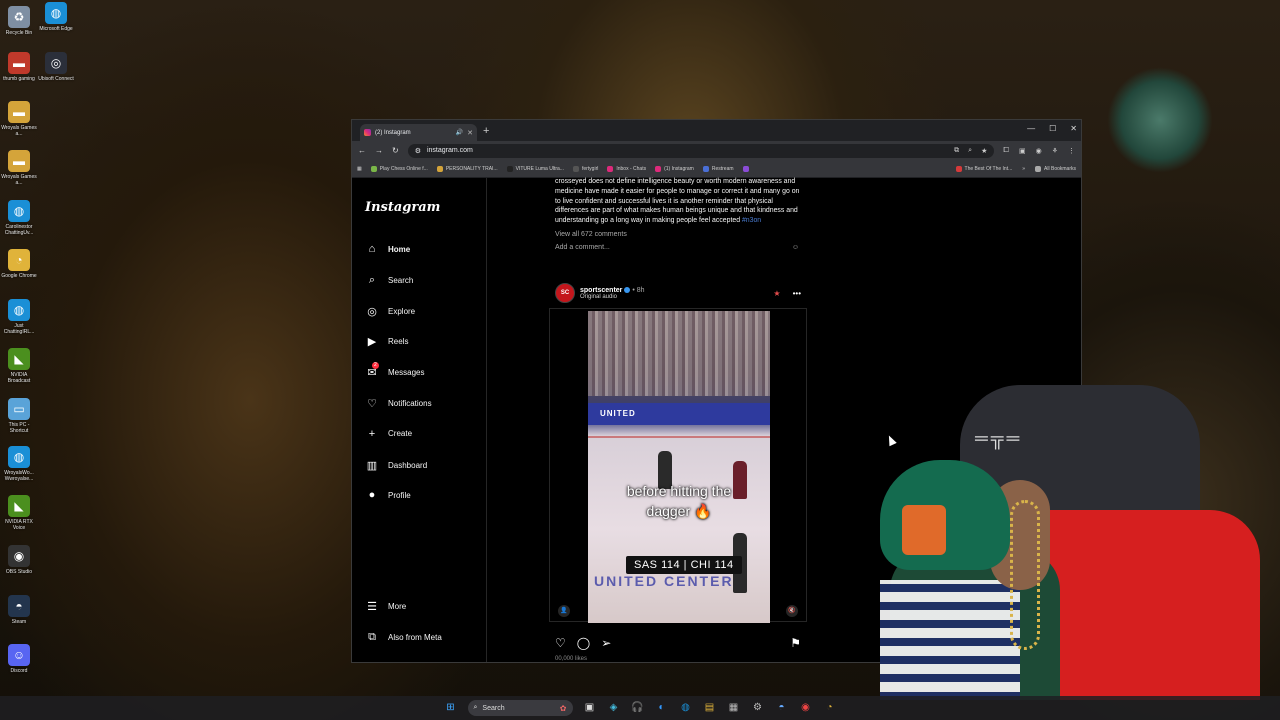 The image size is (1280, 720). What do you see at coordinates (56, 29) in the screenshot?
I see `desktop-icon-label: Microsoft Edge` at bounding box center [56, 29].